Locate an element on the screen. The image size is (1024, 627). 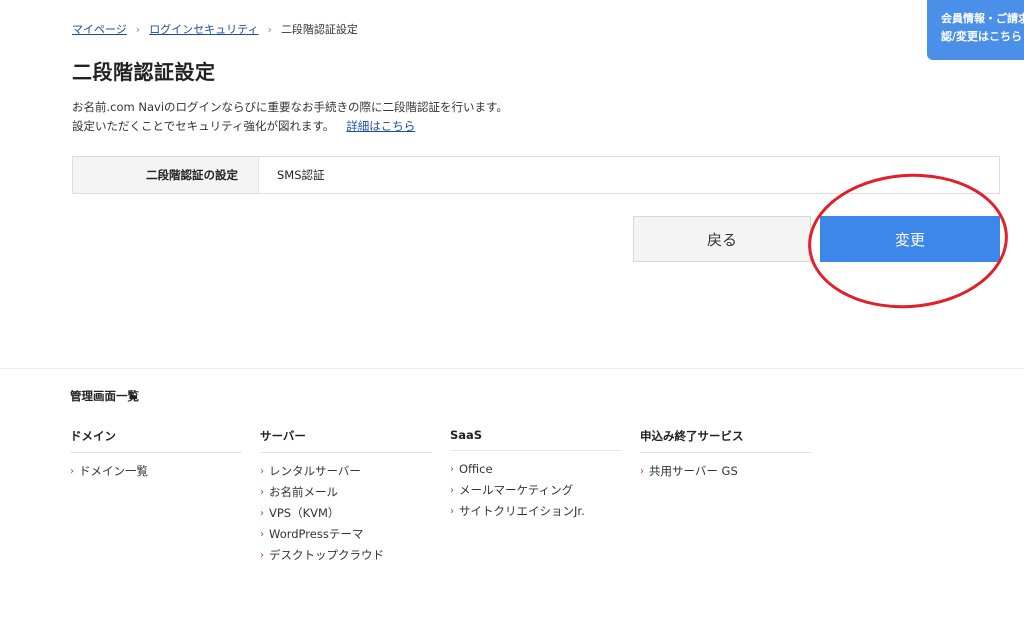
footer-column-heading: 申込み終了サービス is located at coordinates (726, 440).